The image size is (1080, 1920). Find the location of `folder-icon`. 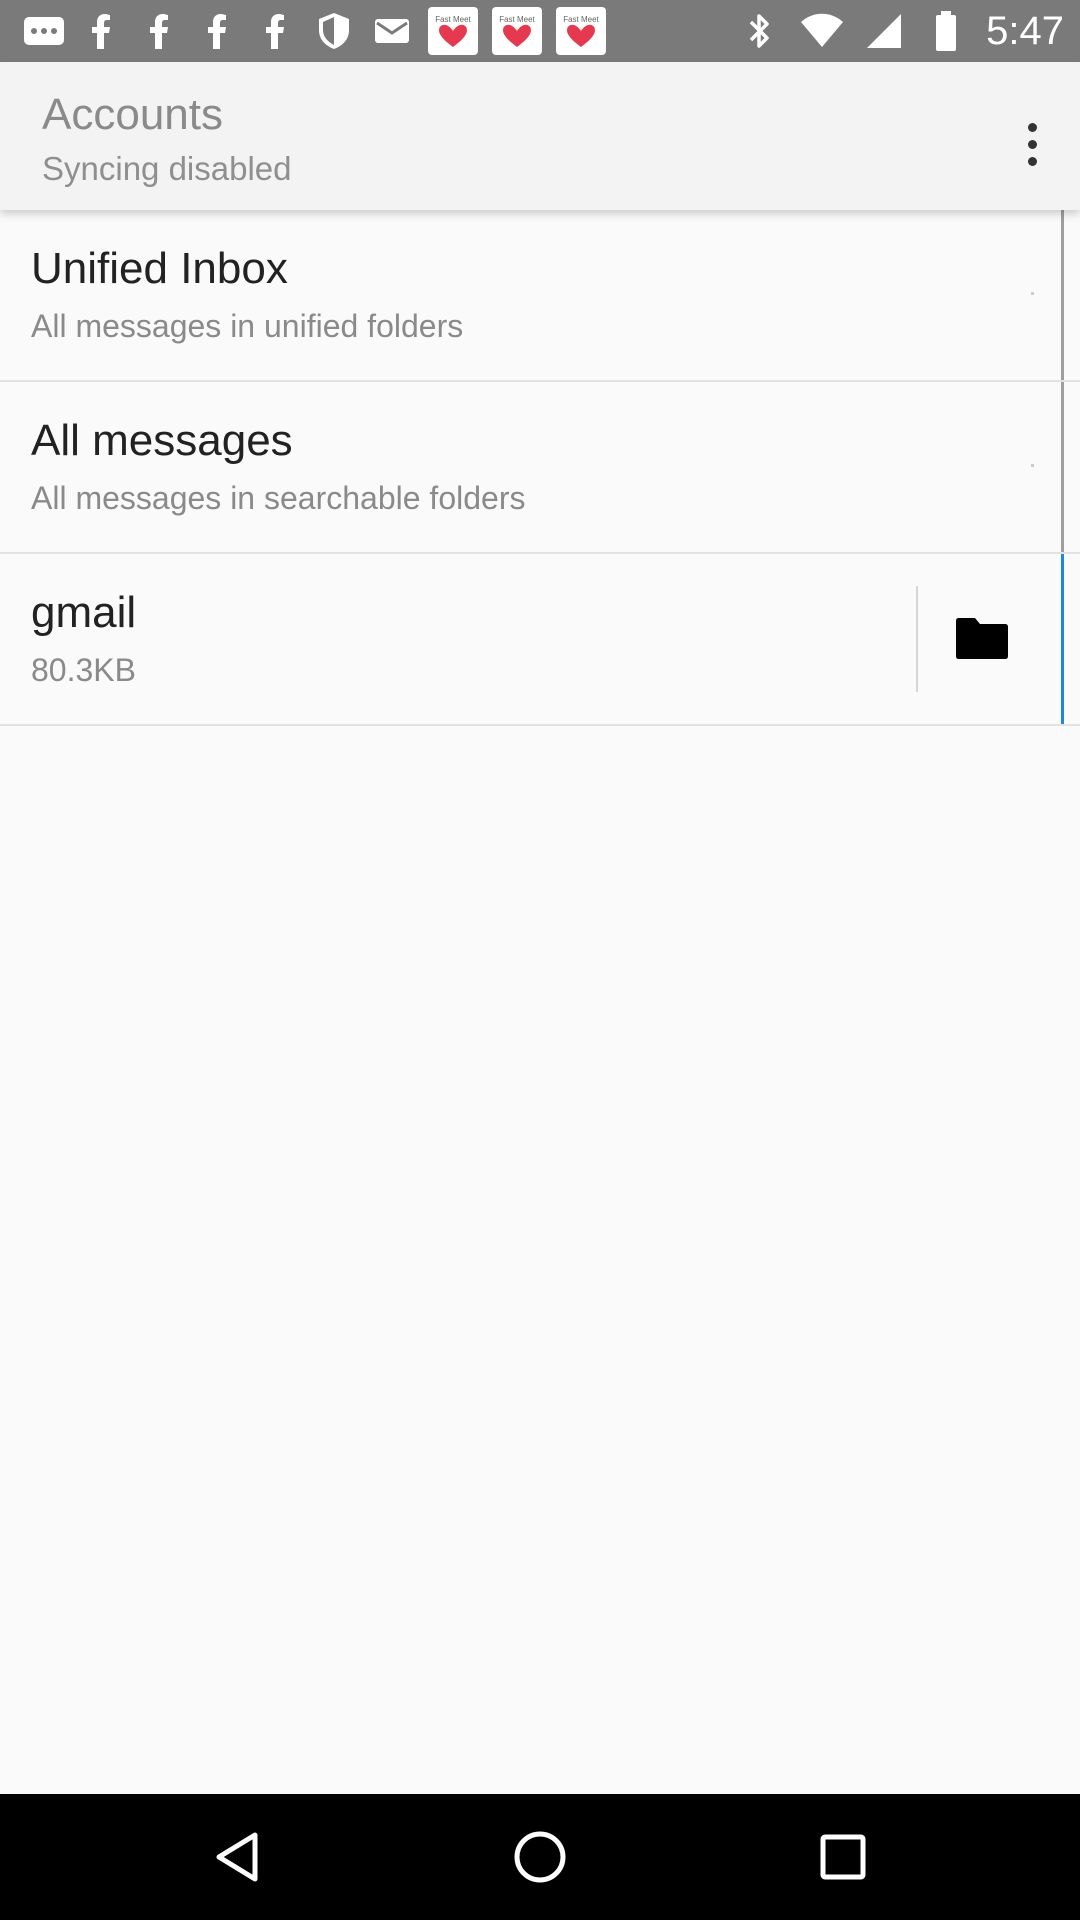

folder-icon is located at coordinates (982, 638).